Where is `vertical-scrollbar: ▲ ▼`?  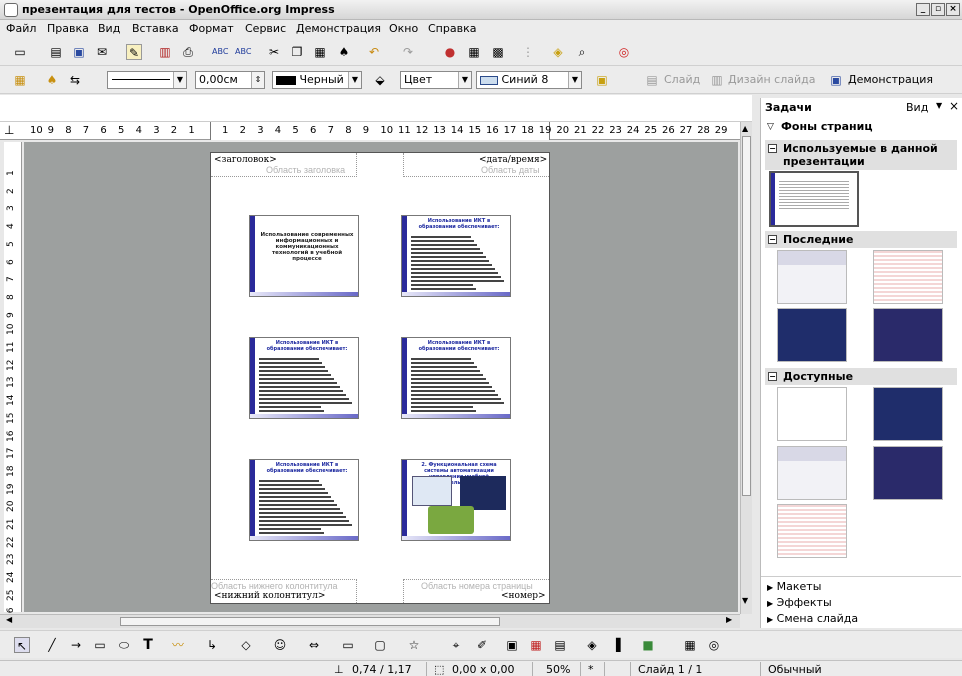
vertical-scrollbar: ▲ ▼ is located at coordinates (746, 368).